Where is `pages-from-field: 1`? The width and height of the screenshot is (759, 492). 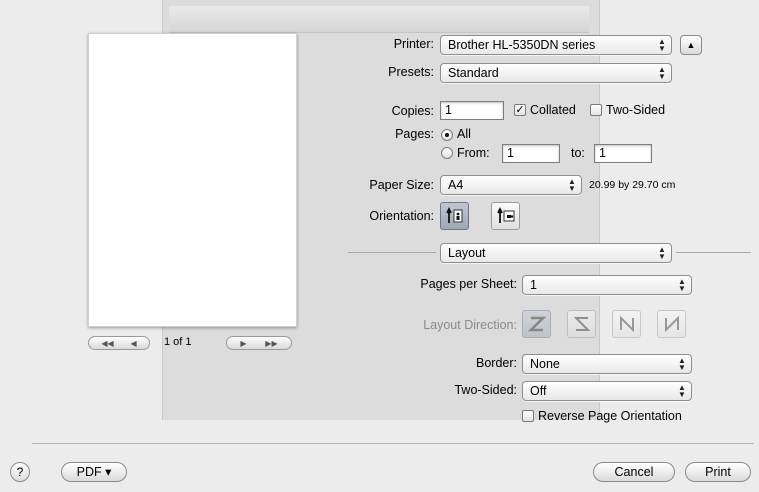
pages-from-field: 1 is located at coordinates (531, 153).